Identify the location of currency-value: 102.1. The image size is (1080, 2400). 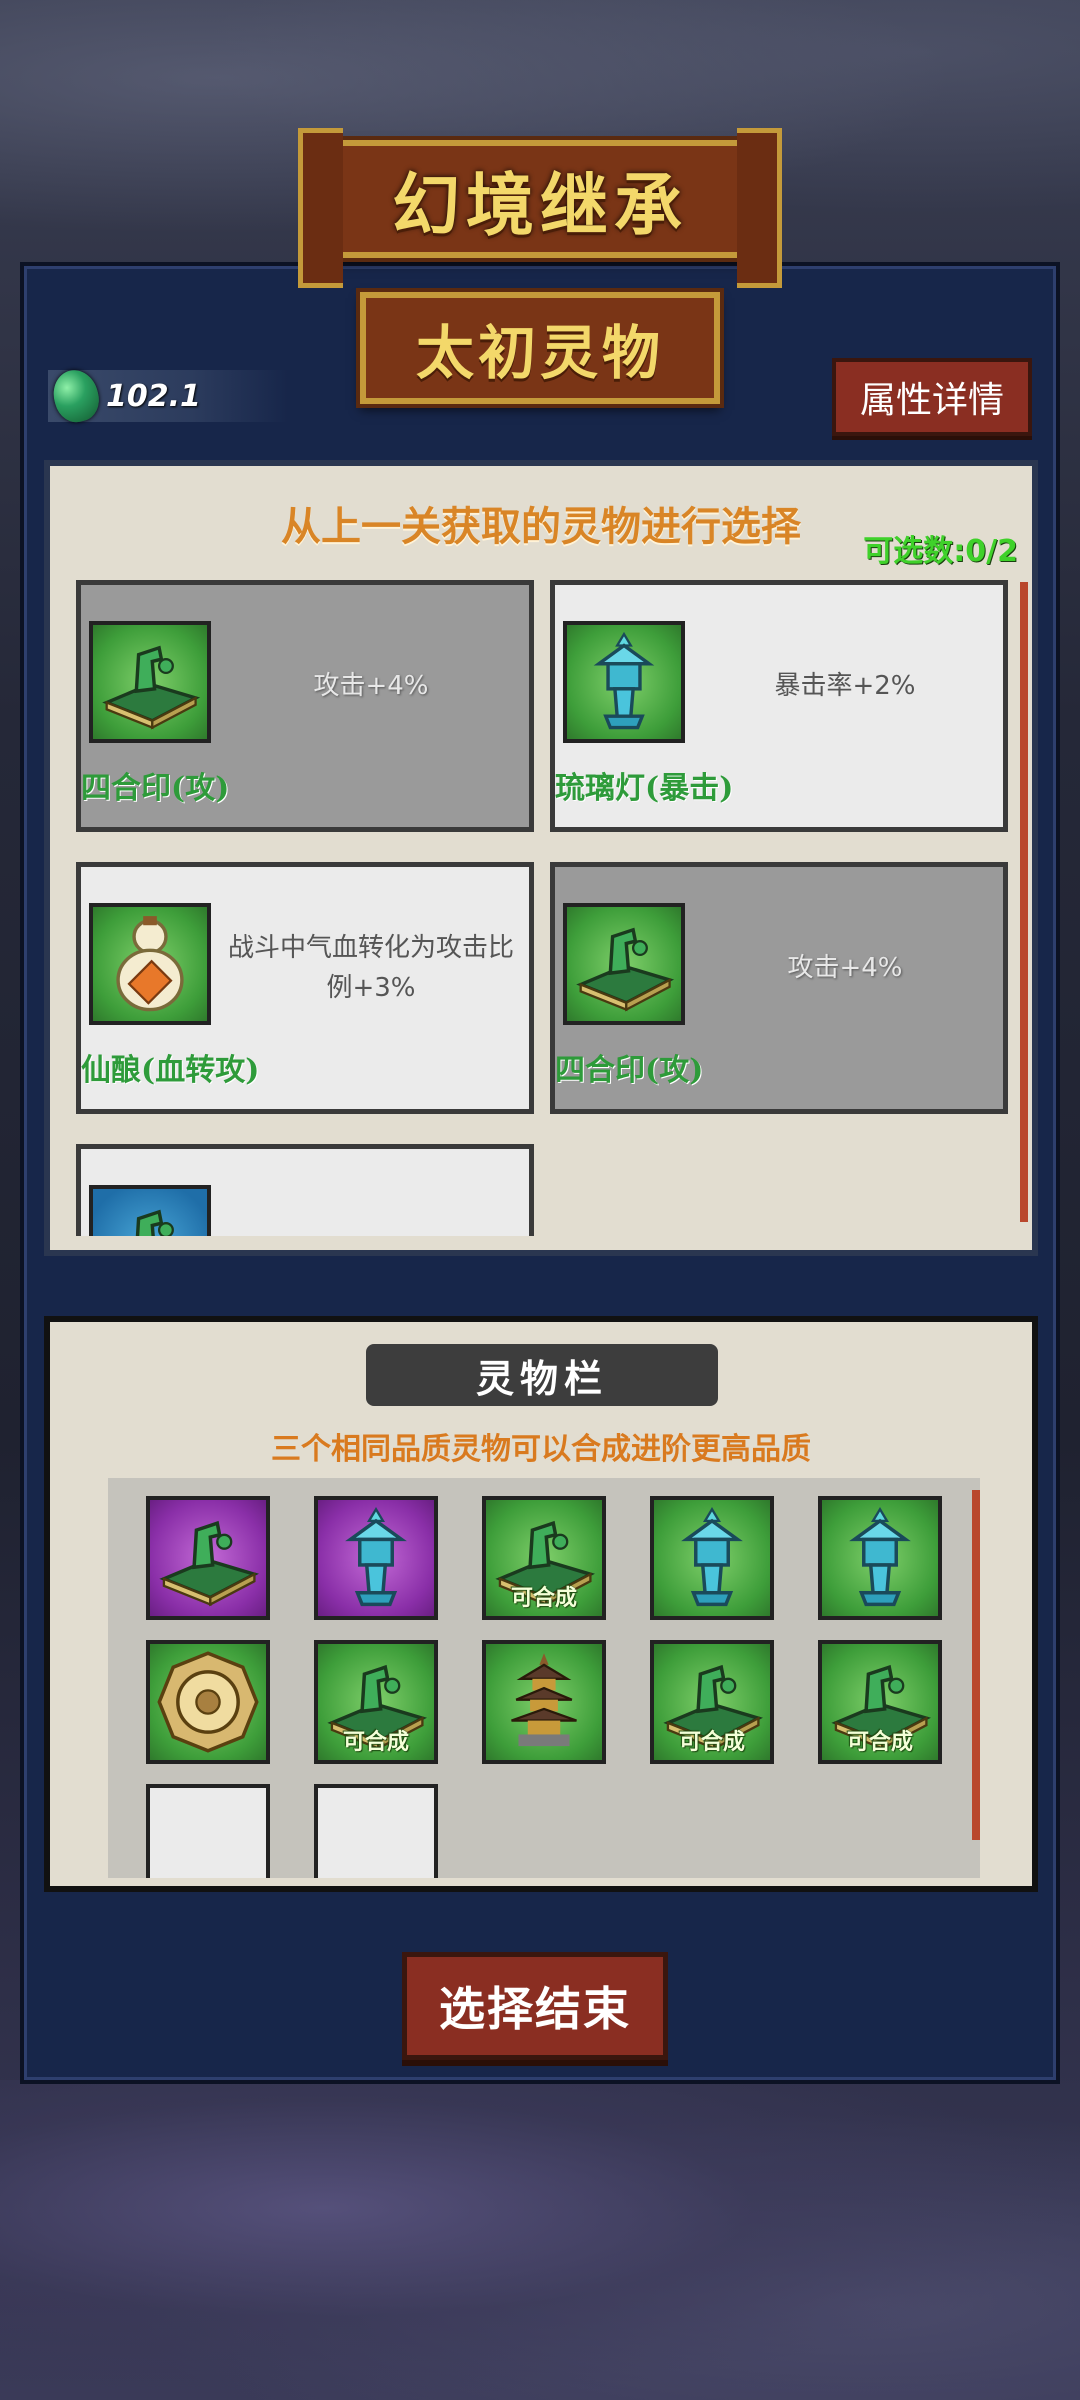
(153, 396).